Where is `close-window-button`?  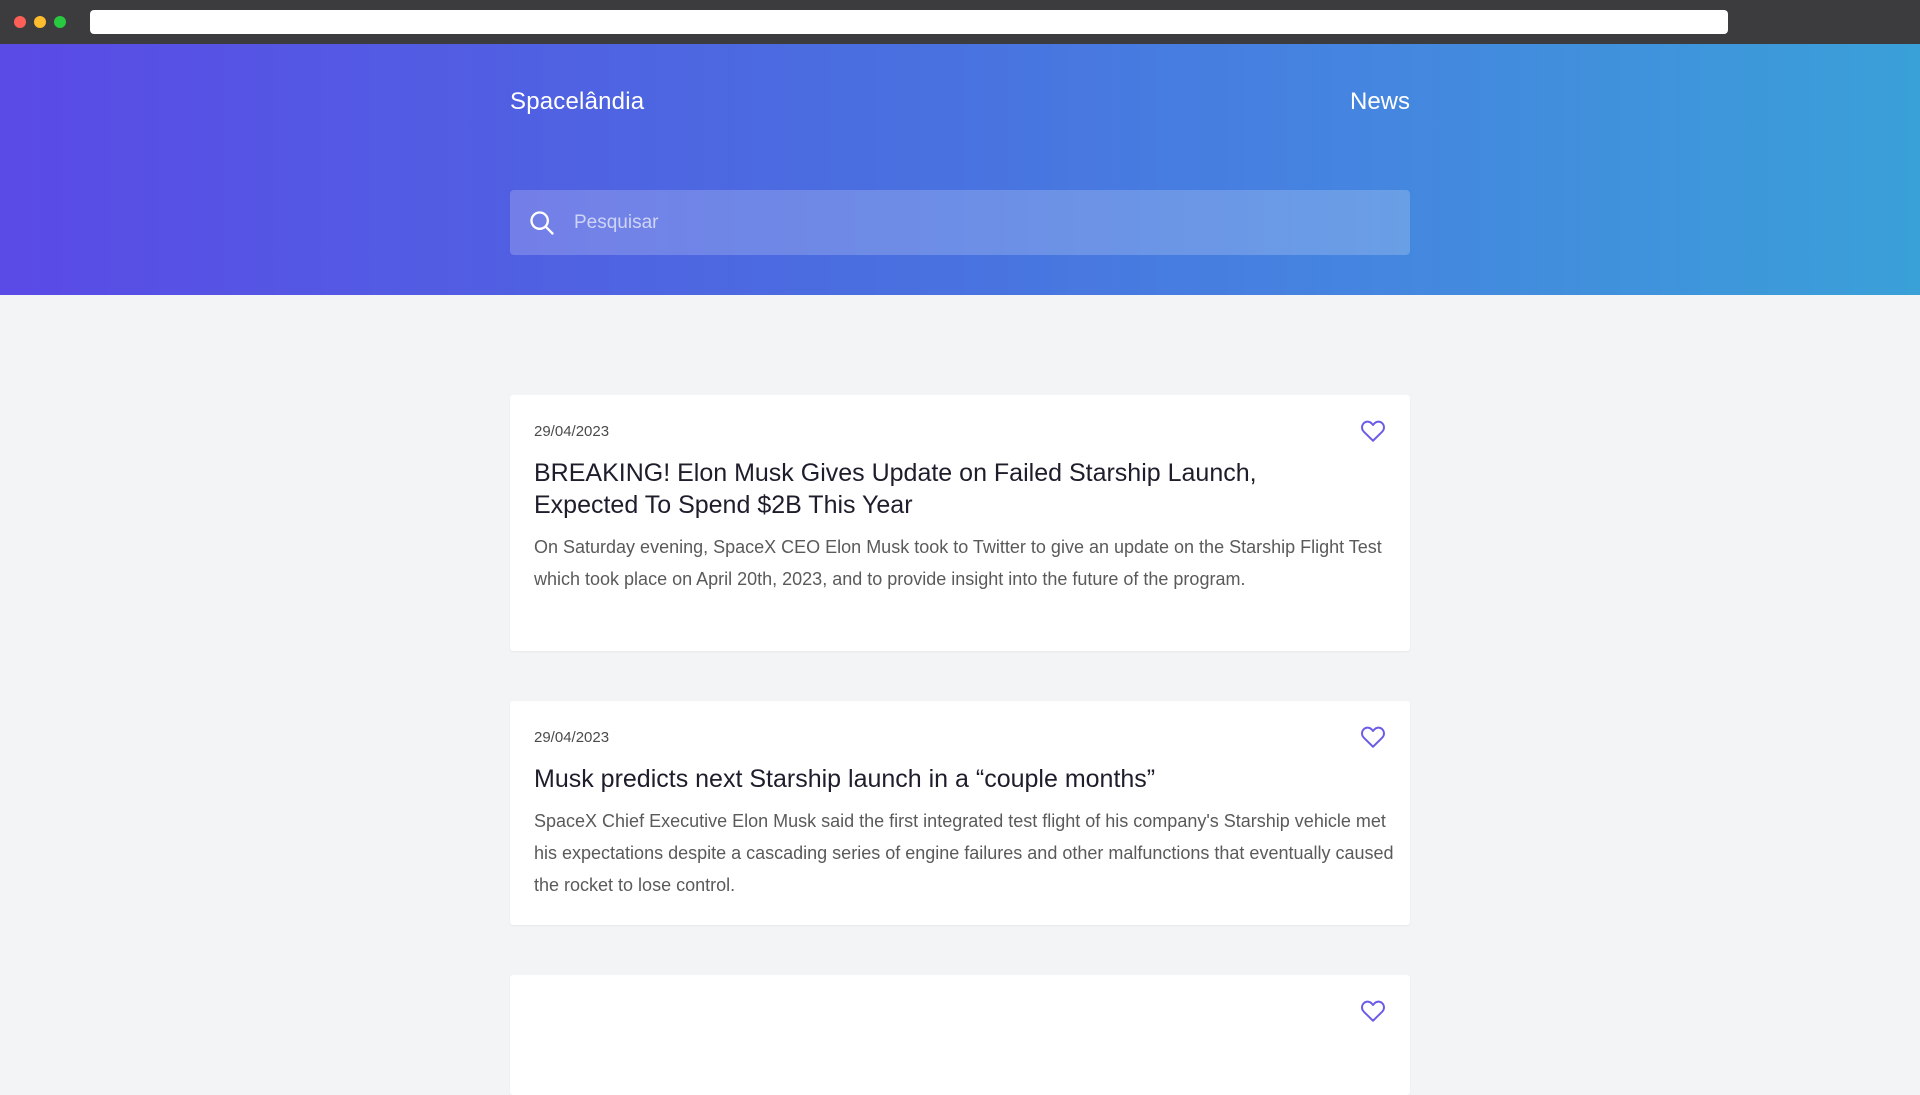
close-window-button is located at coordinates (20, 22).